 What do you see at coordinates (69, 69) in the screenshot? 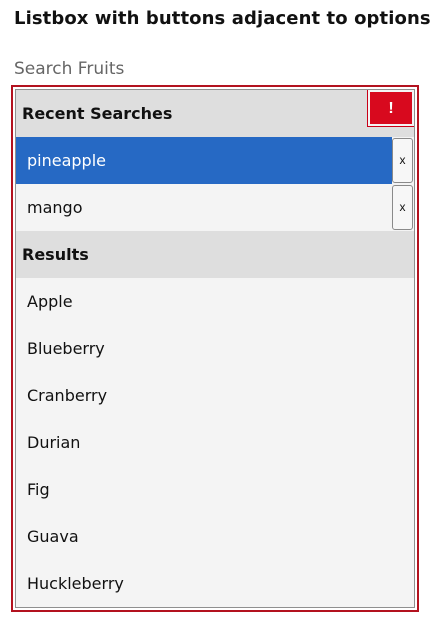
I see `search-fruits-label: Search Fruits` at bounding box center [69, 69].